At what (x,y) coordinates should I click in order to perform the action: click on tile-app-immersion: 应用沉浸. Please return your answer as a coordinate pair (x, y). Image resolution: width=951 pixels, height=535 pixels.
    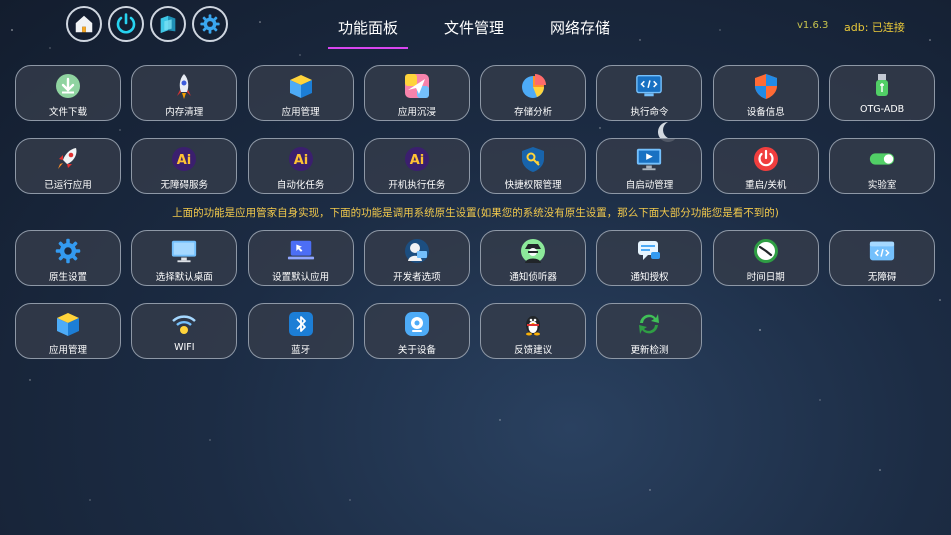
    Looking at the image, I should click on (416, 93).